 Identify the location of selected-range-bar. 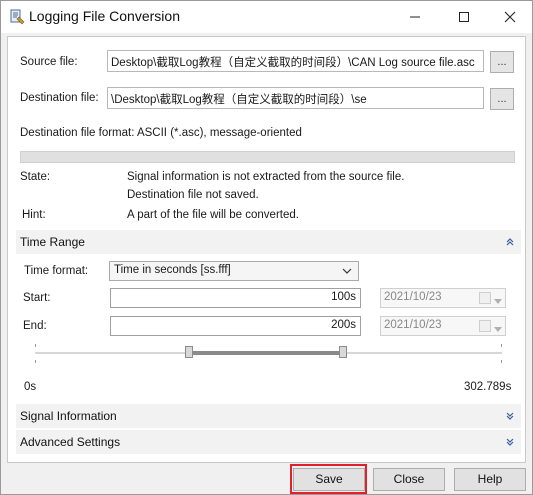
(266, 353).